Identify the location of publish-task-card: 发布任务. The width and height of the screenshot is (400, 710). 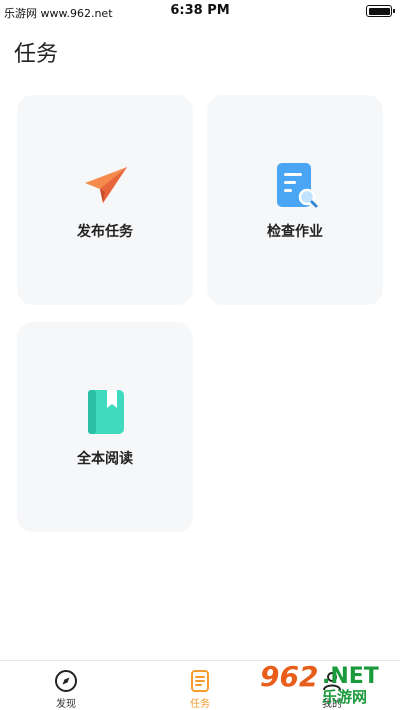
(105, 200).